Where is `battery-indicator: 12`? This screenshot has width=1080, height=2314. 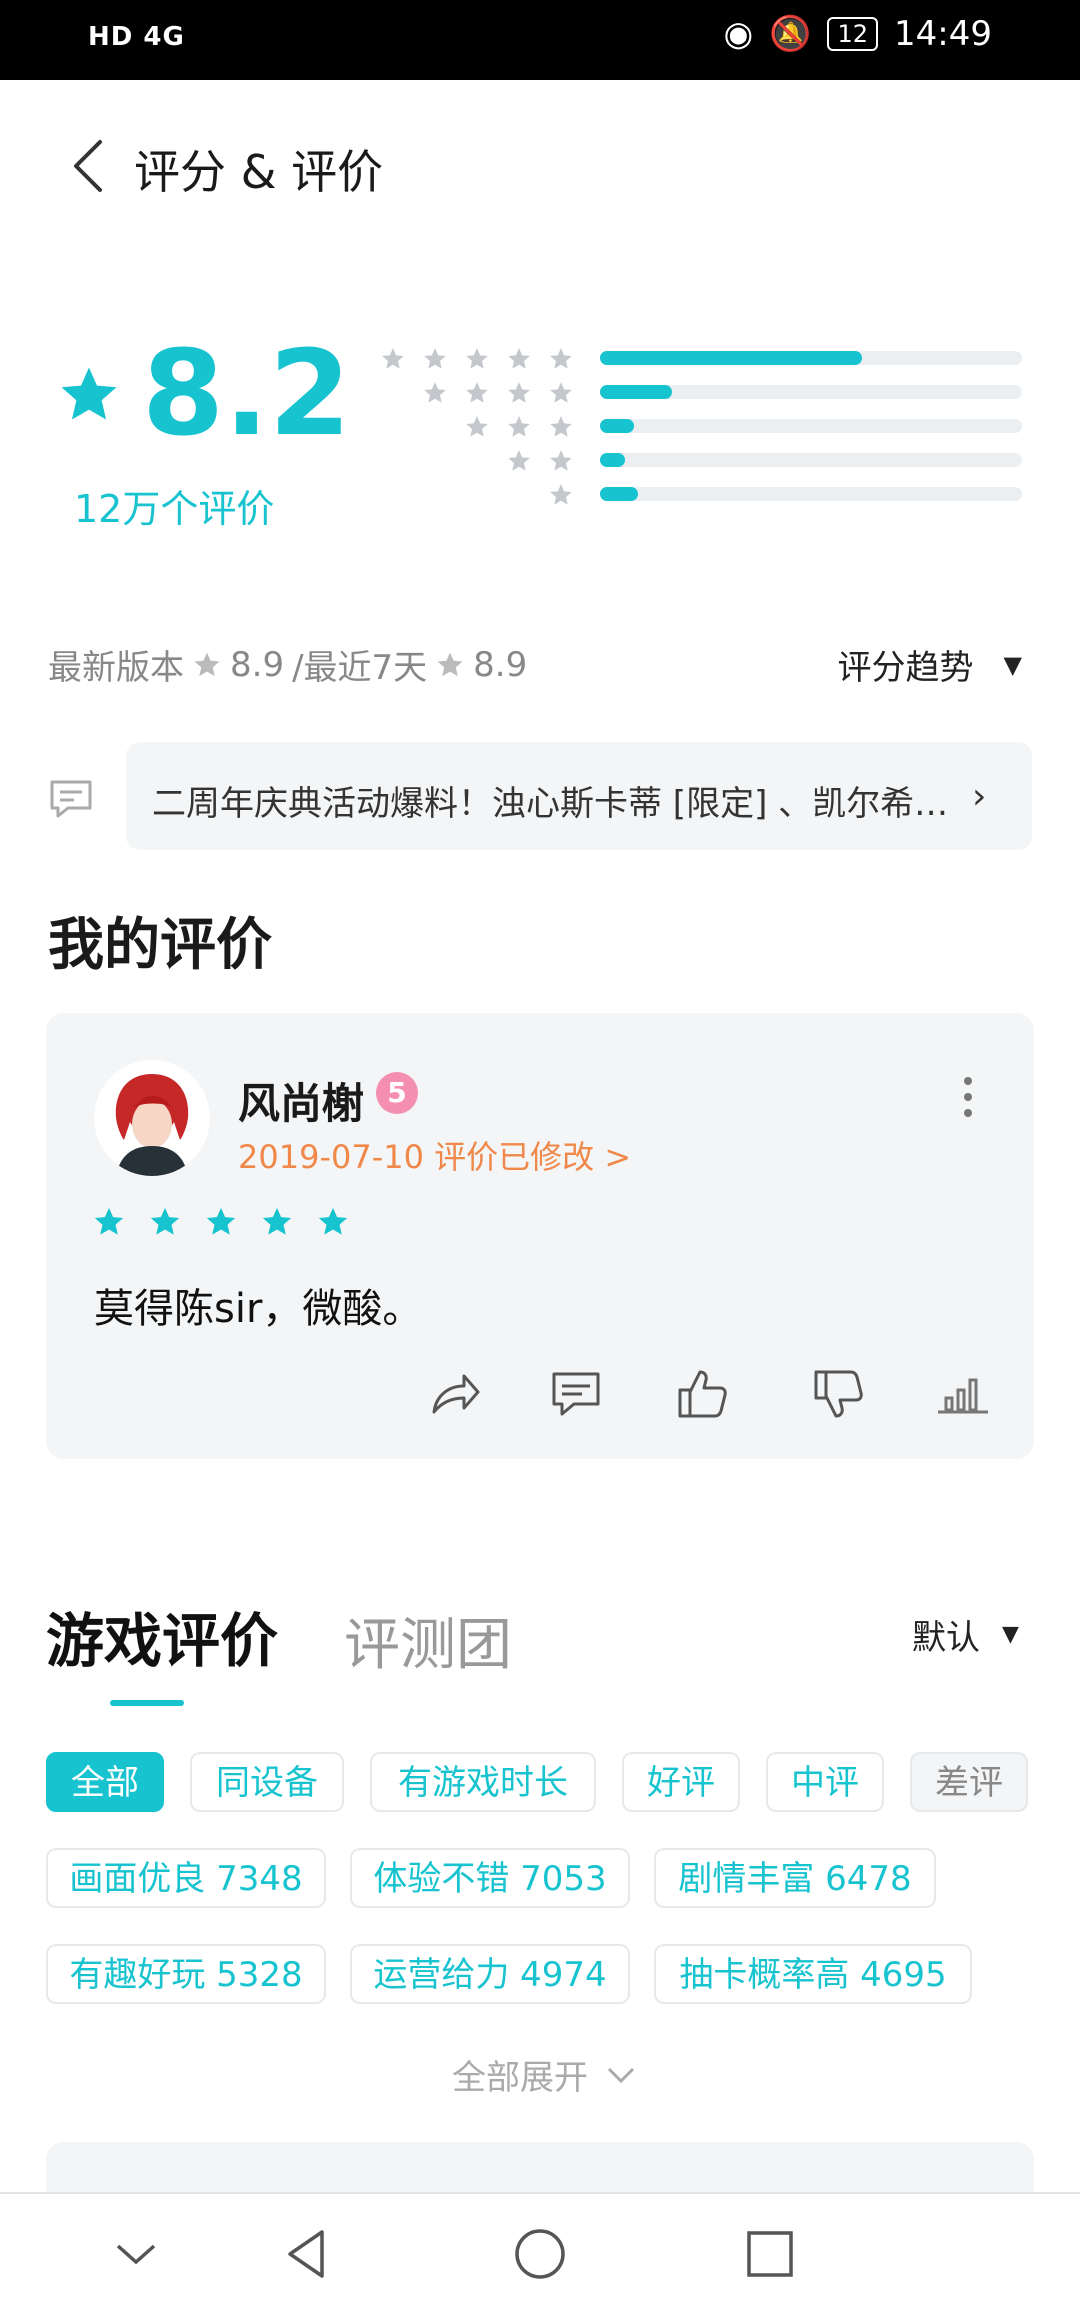 battery-indicator: 12 is located at coordinates (853, 34).